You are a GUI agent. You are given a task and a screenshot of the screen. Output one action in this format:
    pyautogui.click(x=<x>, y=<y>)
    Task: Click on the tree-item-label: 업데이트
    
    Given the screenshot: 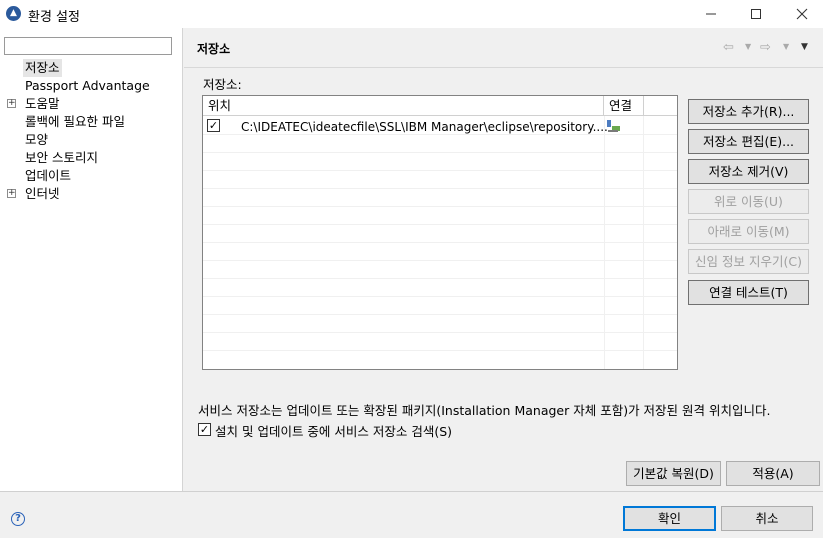 What is the action you would take?
    pyautogui.click(x=48, y=175)
    